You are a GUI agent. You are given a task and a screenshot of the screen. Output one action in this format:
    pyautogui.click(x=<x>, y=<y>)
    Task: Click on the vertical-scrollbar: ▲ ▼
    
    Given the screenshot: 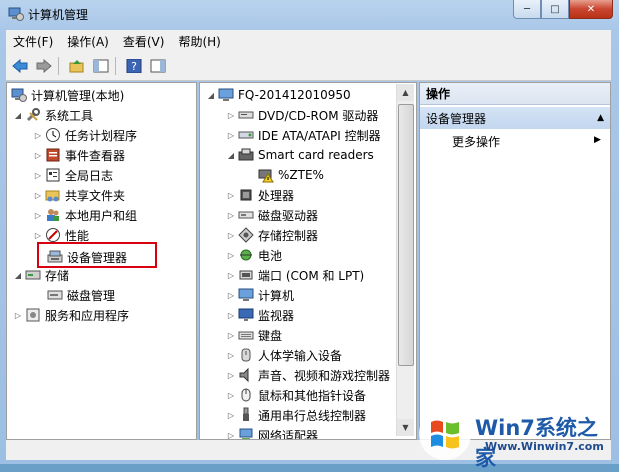 What is the action you would take?
    pyautogui.click(x=405, y=260)
    